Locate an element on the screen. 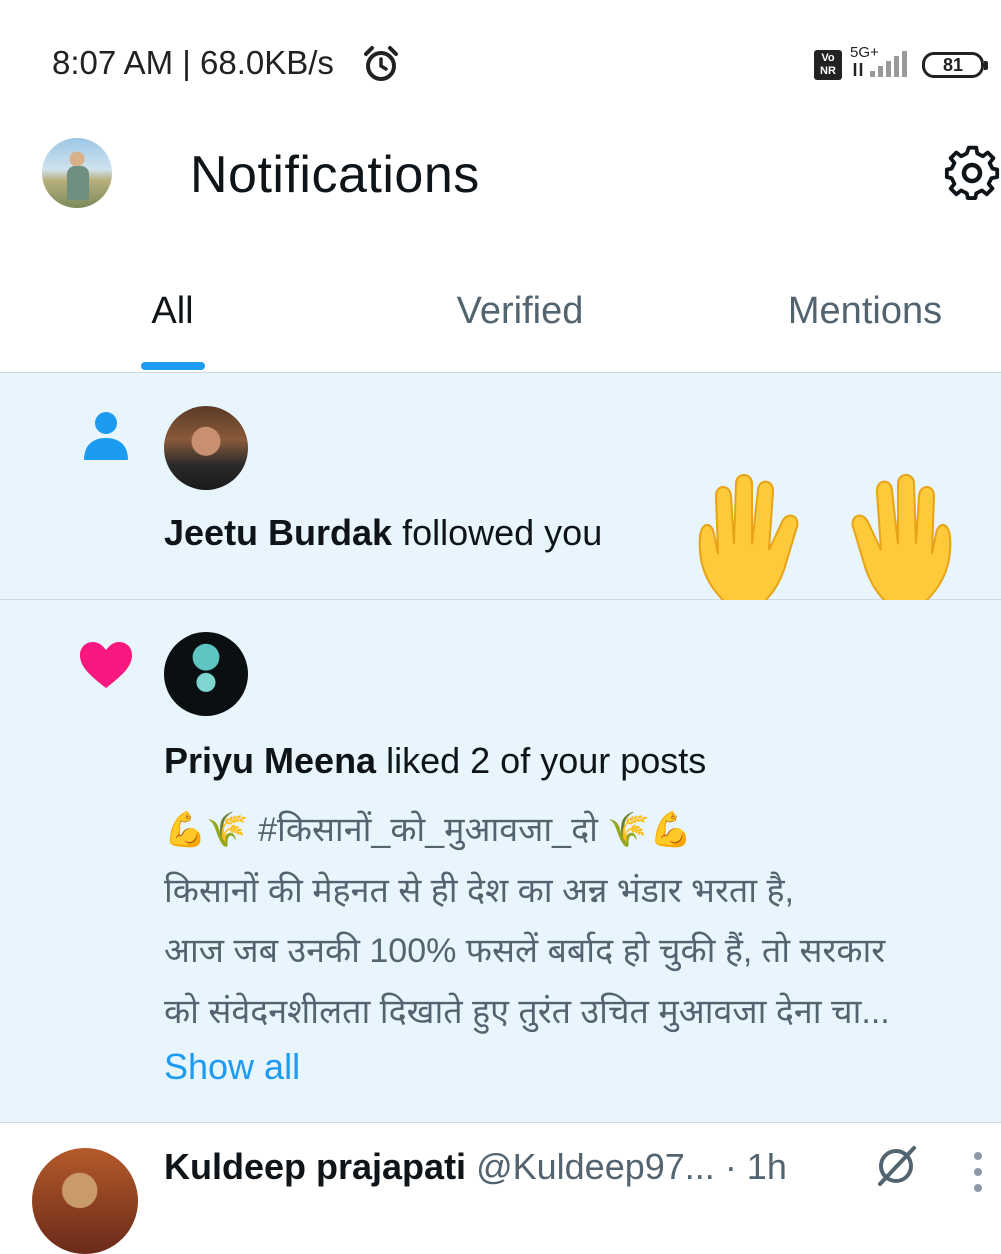  volte-icon: Vo NR is located at coordinates (828, 65).